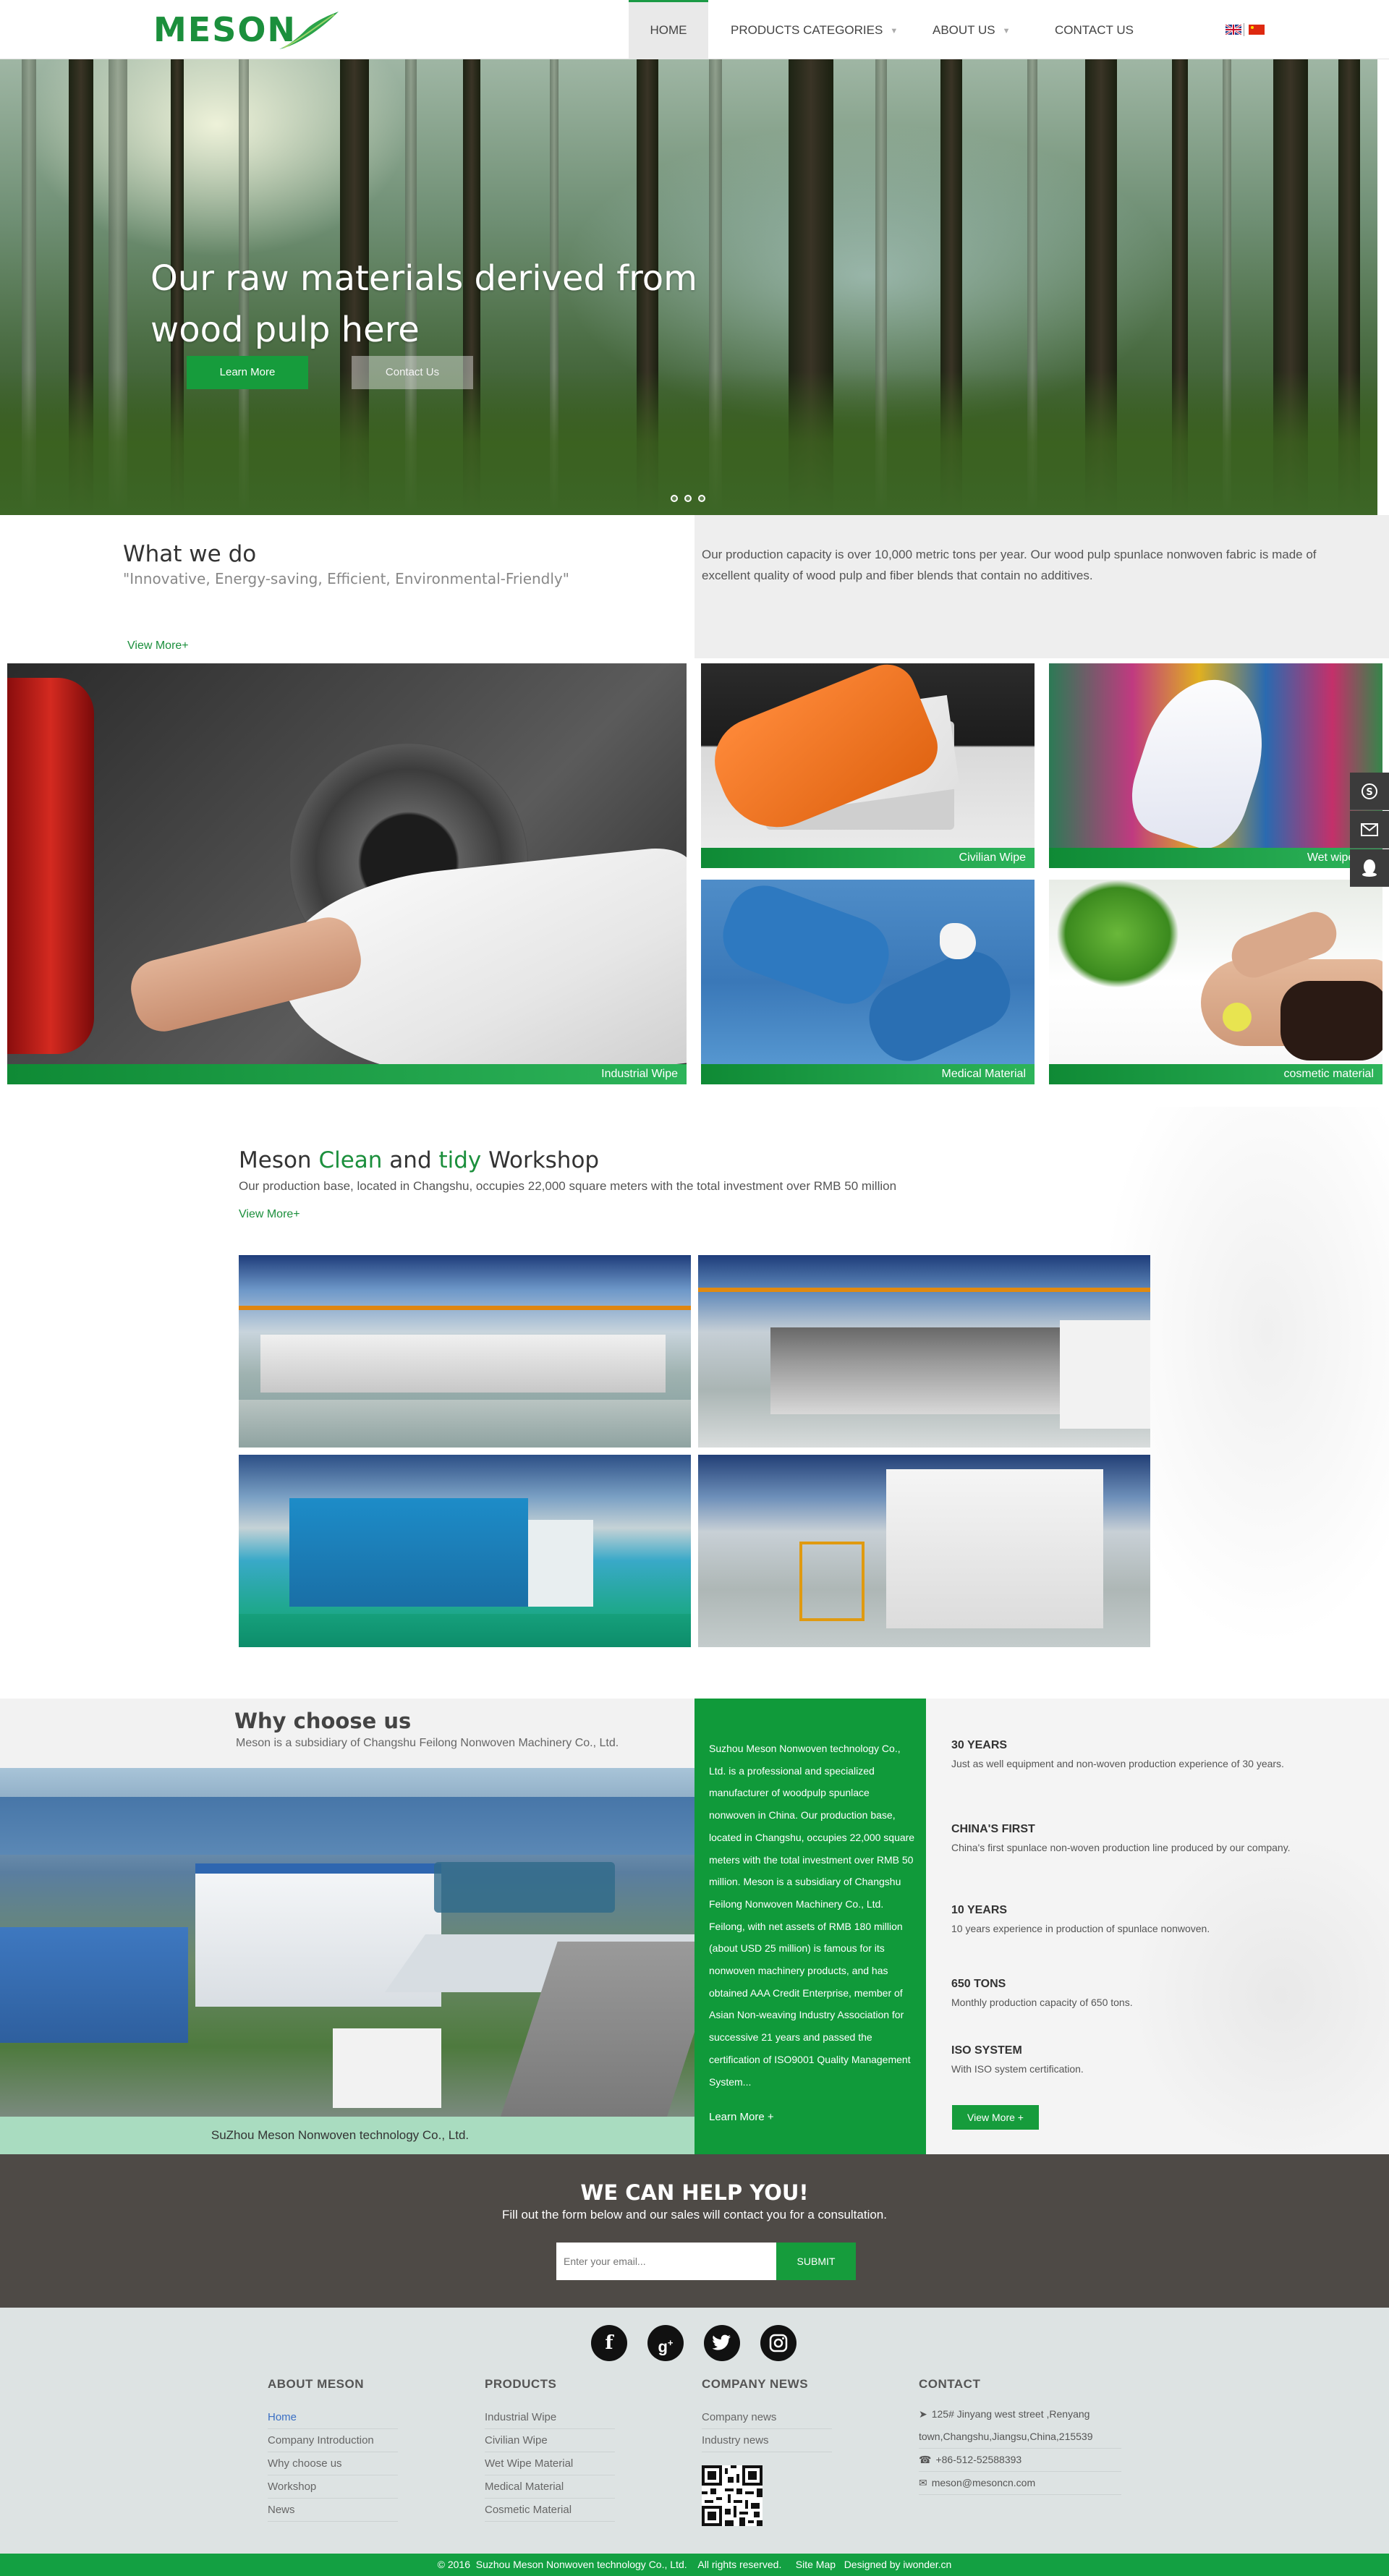  What do you see at coordinates (333, 2417) in the screenshot?
I see `footer-link-home: Home` at bounding box center [333, 2417].